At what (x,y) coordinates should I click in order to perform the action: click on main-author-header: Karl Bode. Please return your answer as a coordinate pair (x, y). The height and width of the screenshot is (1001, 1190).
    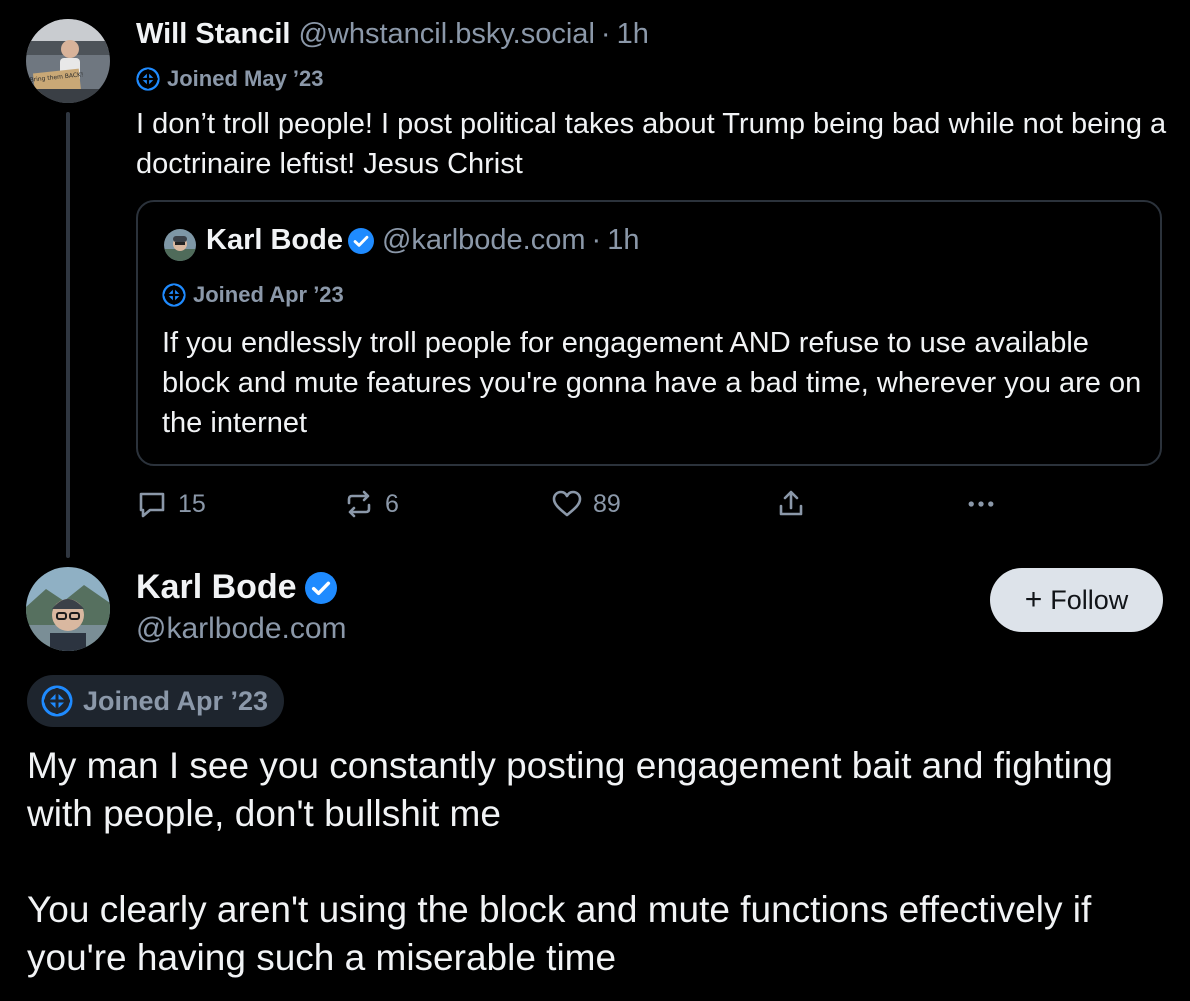
    Looking at the image, I should click on (236, 587).